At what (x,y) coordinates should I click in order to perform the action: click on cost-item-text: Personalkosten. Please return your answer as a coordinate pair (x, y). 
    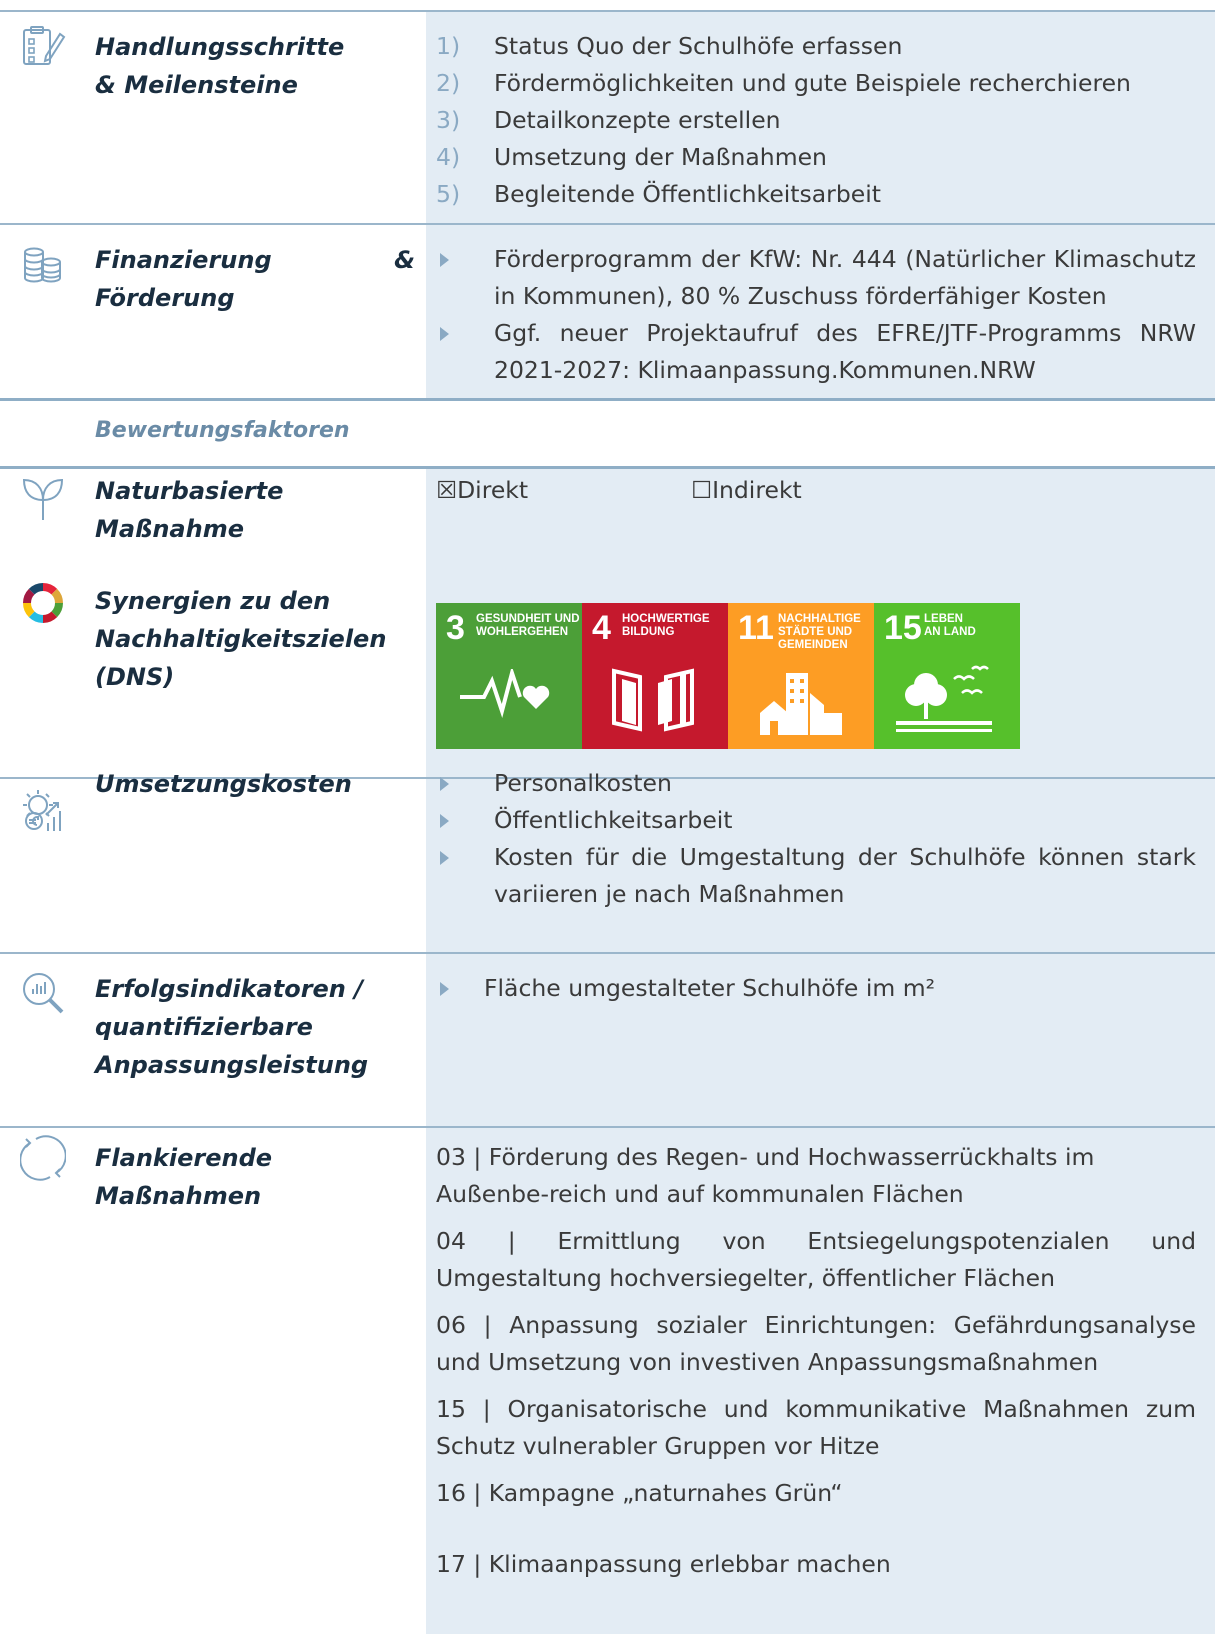
    Looking at the image, I should click on (583, 783).